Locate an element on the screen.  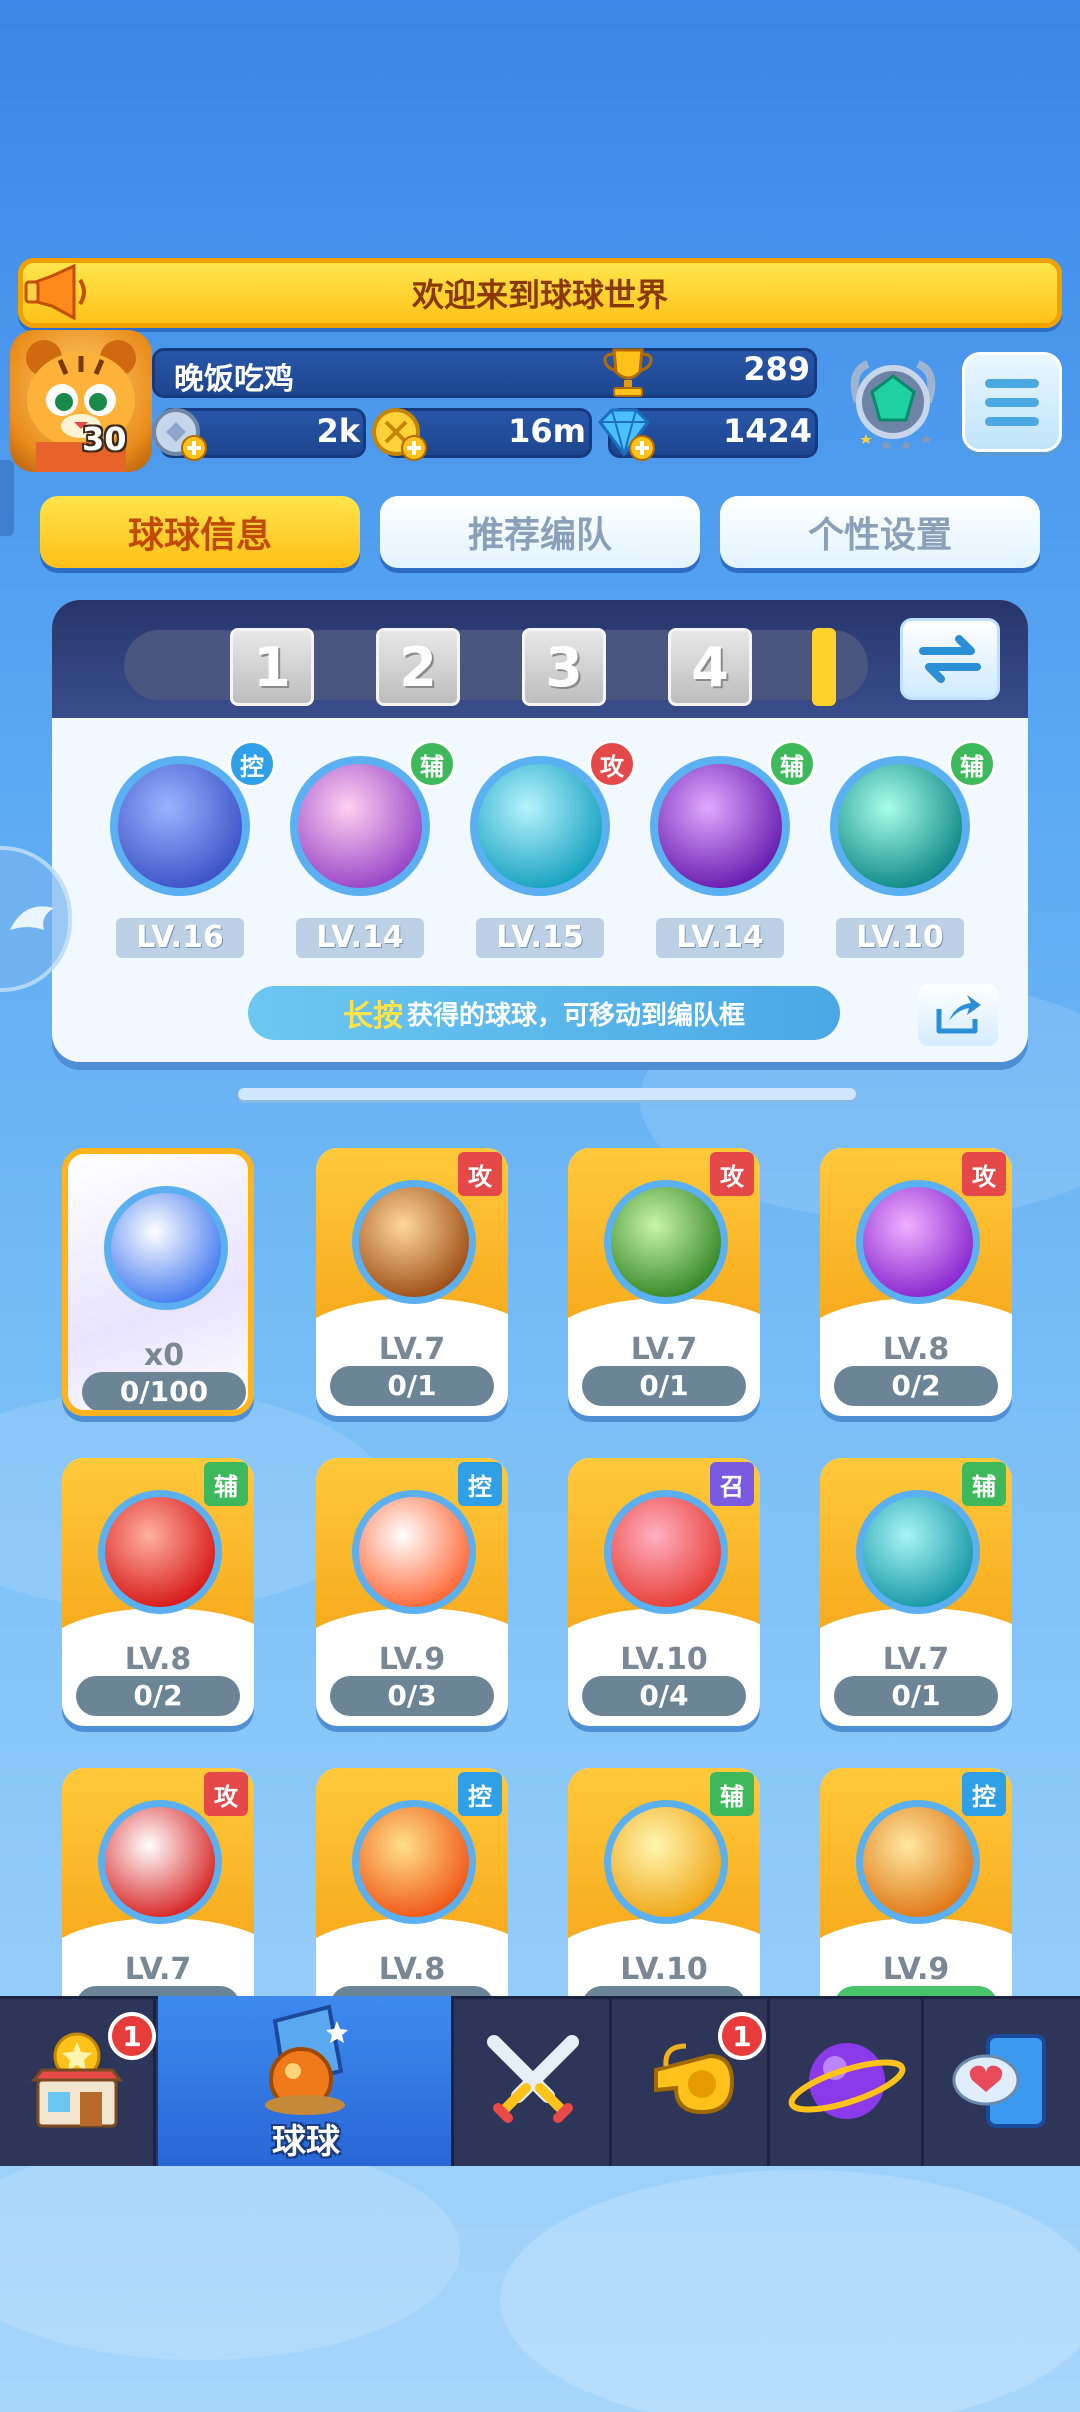
share-button is located at coordinates (958, 1015).